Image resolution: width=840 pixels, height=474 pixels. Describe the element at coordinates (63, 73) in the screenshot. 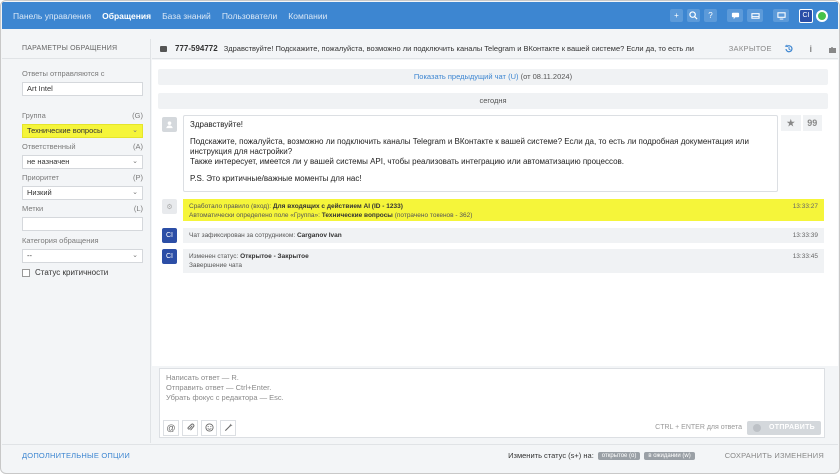

I see `reply-from-label: Ответы отправляются с` at that location.